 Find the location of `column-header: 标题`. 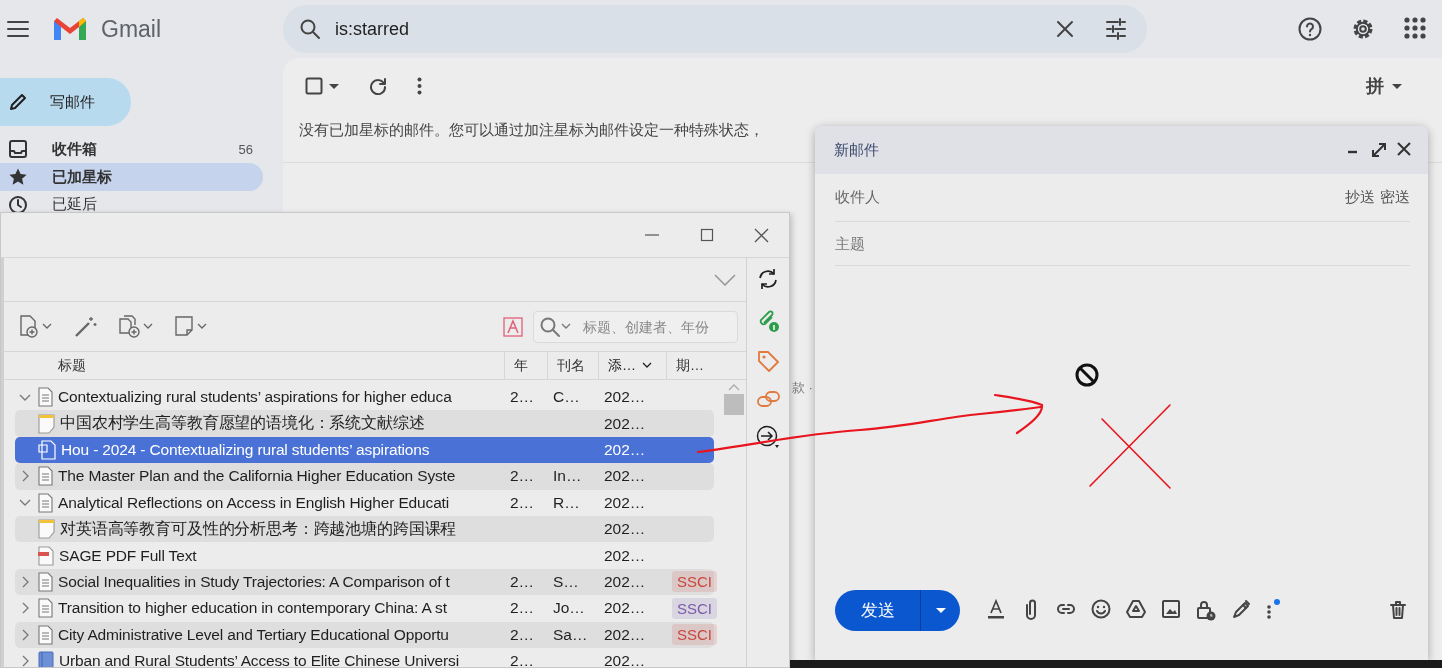

column-header: 标题 is located at coordinates (261, 365).